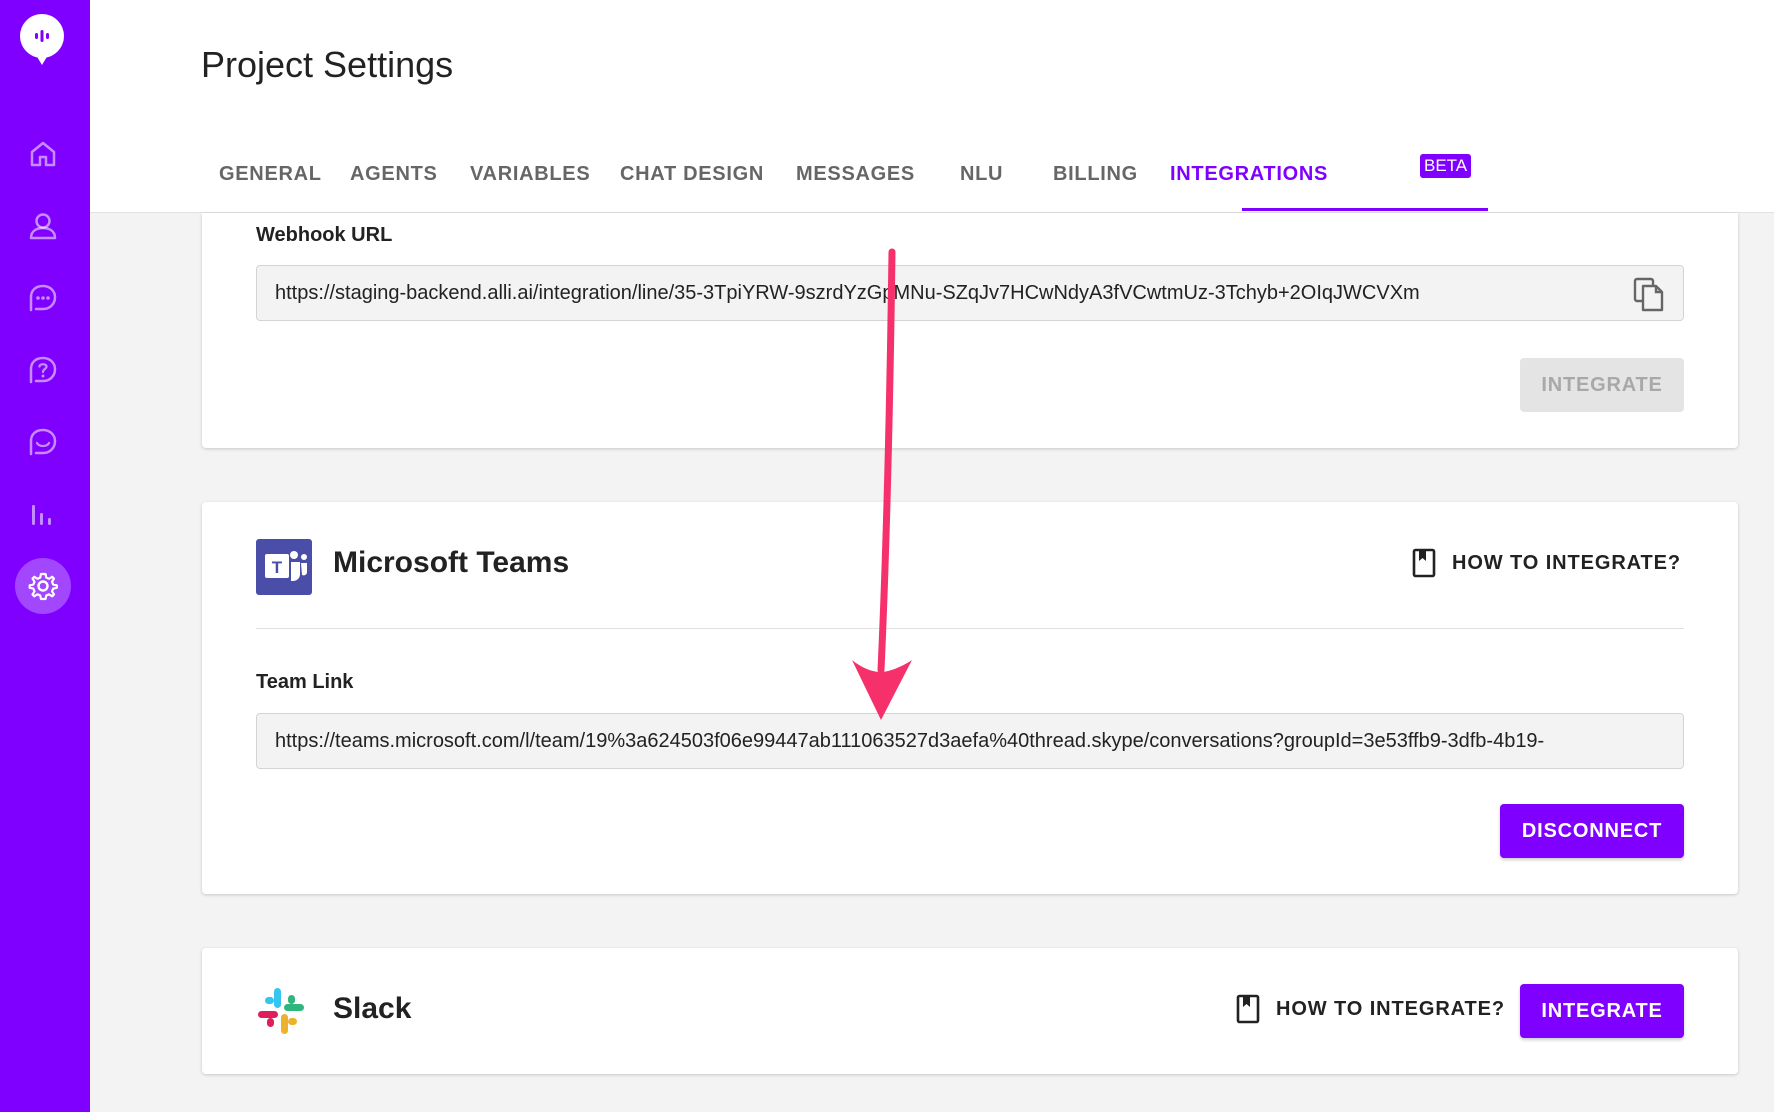 The height and width of the screenshot is (1112, 1774). I want to click on nav-analytics, so click(43, 514).